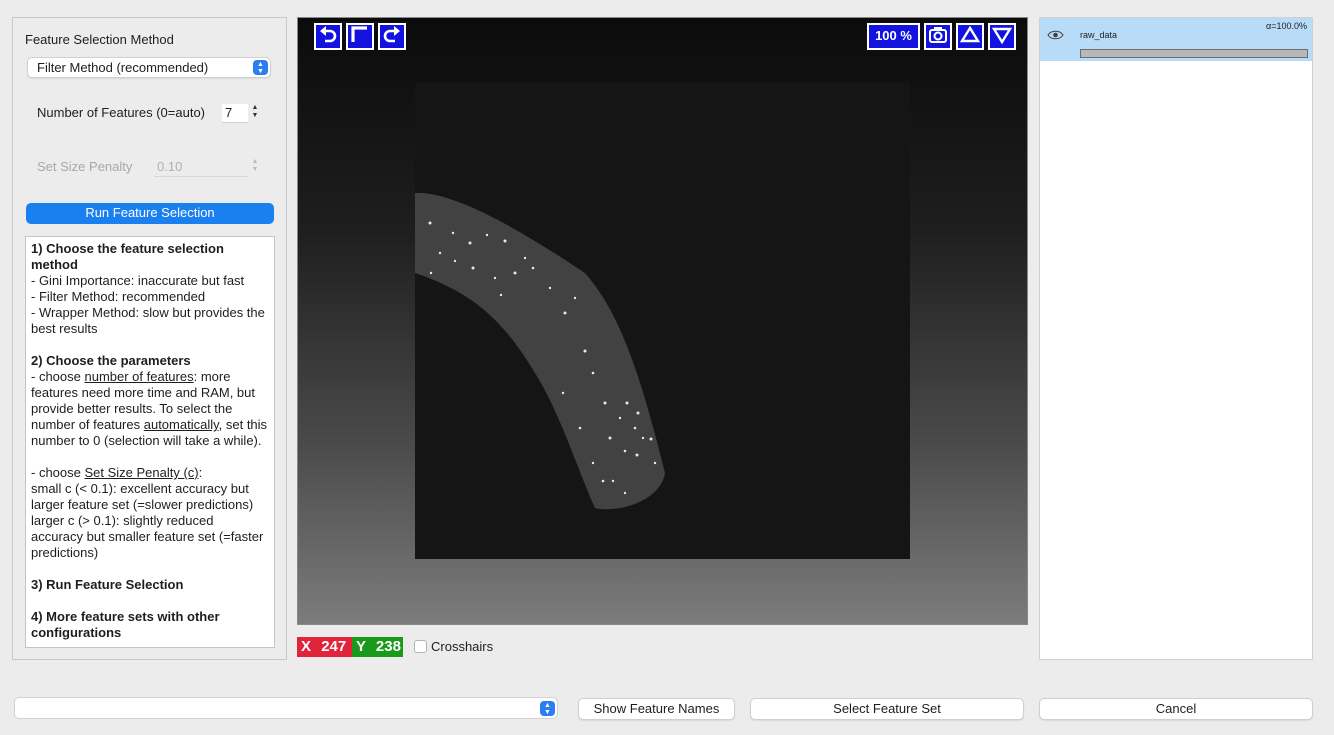  I want to click on undo-button, so click(328, 36).